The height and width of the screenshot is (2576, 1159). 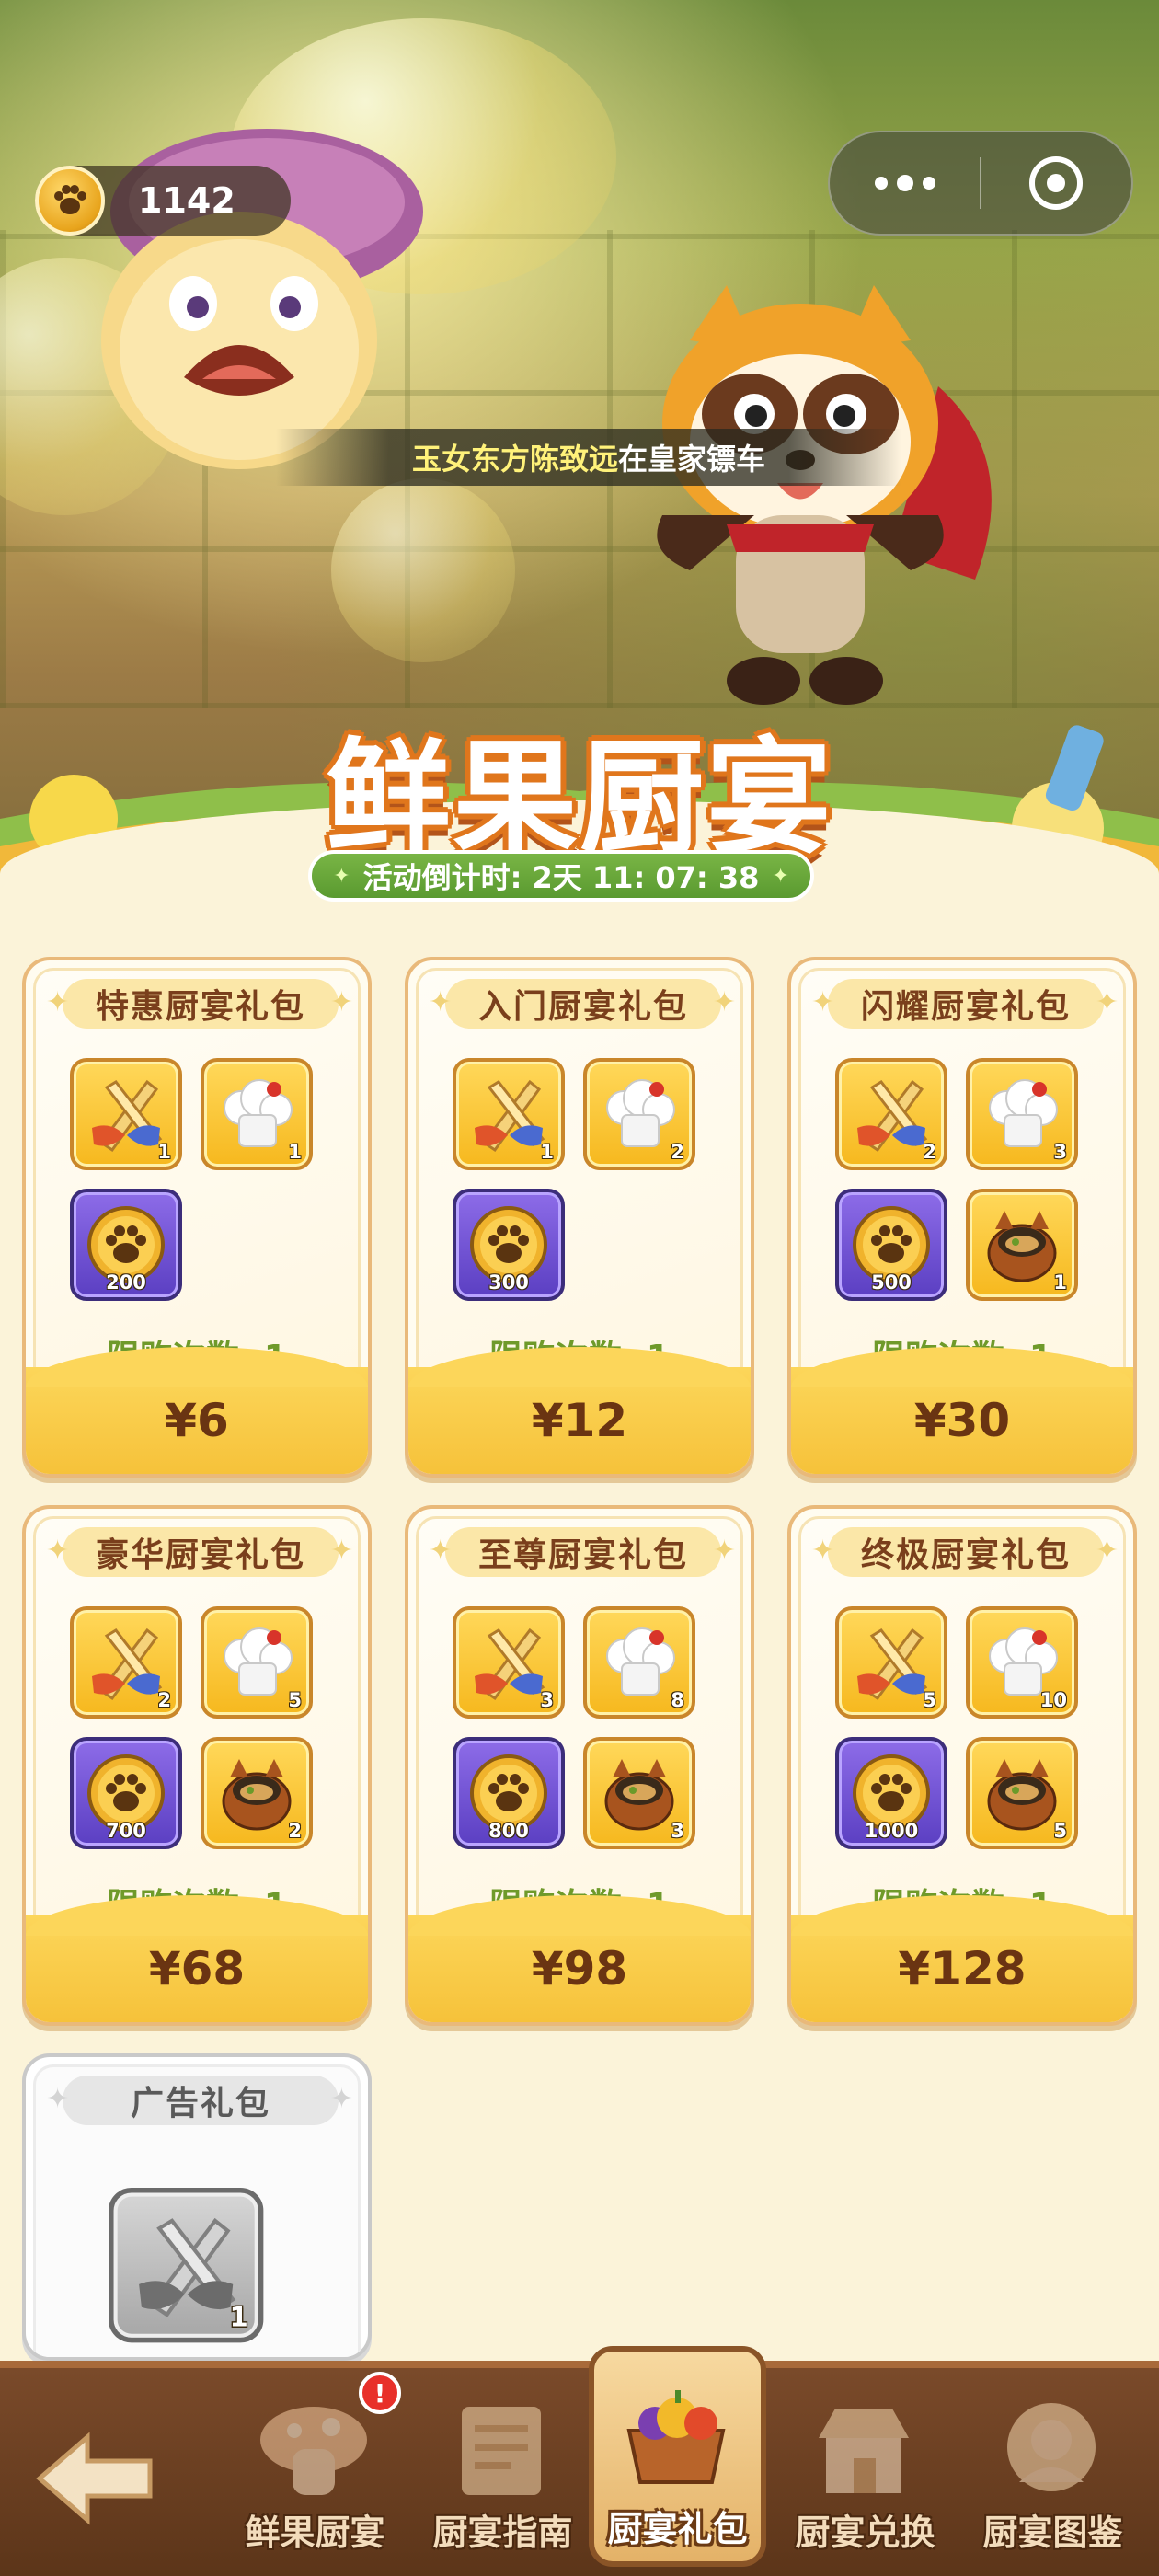 What do you see at coordinates (197, 1410) in the screenshot?
I see `buy-button: ¥6` at bounding box center [197, 1410].